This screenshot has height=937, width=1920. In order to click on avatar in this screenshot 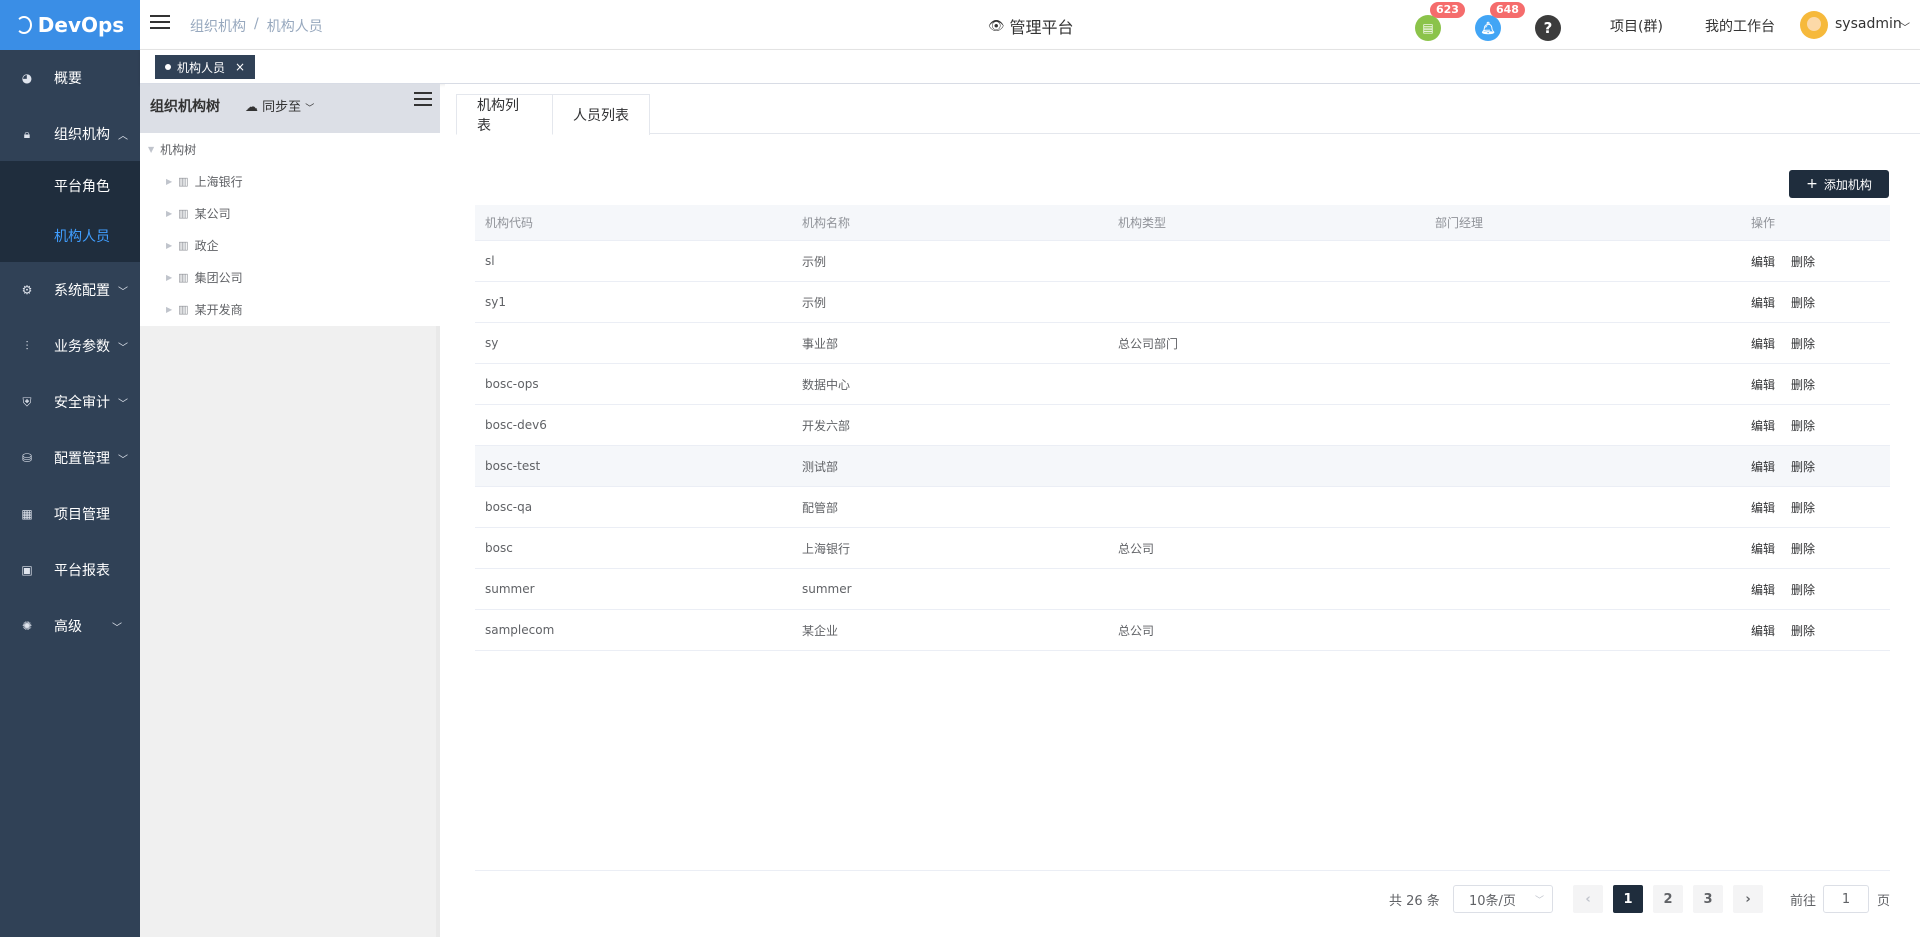, I will do `click(1814, 25)`.